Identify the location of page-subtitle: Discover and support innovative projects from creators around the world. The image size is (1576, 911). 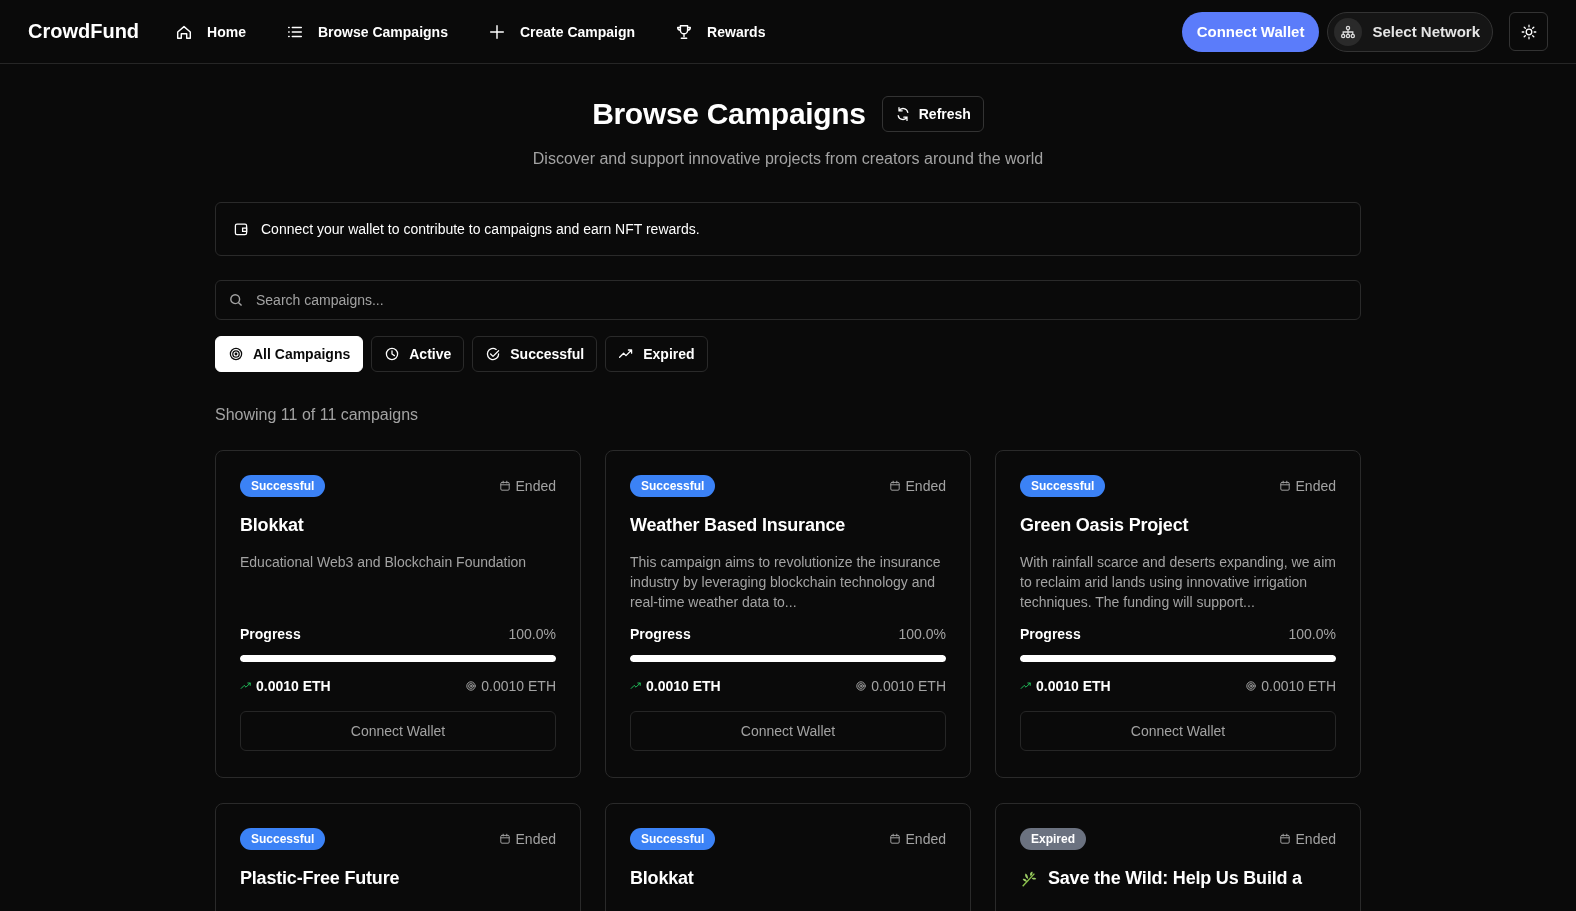
(788, 159).